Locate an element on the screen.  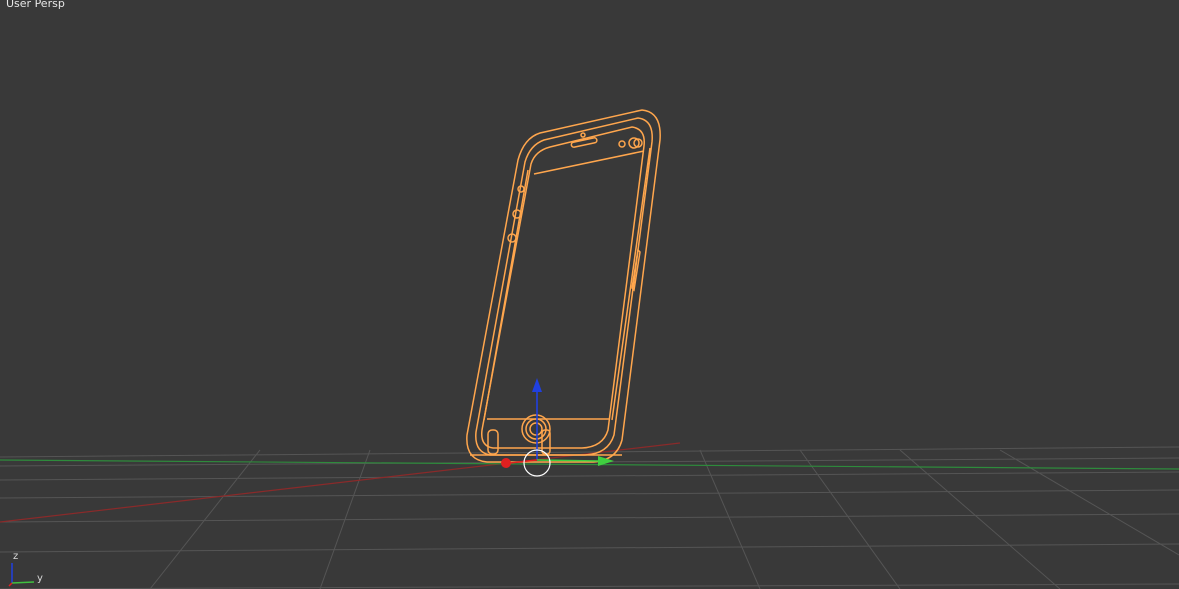
z-arrow-icon is located at coordinates (537, 385).